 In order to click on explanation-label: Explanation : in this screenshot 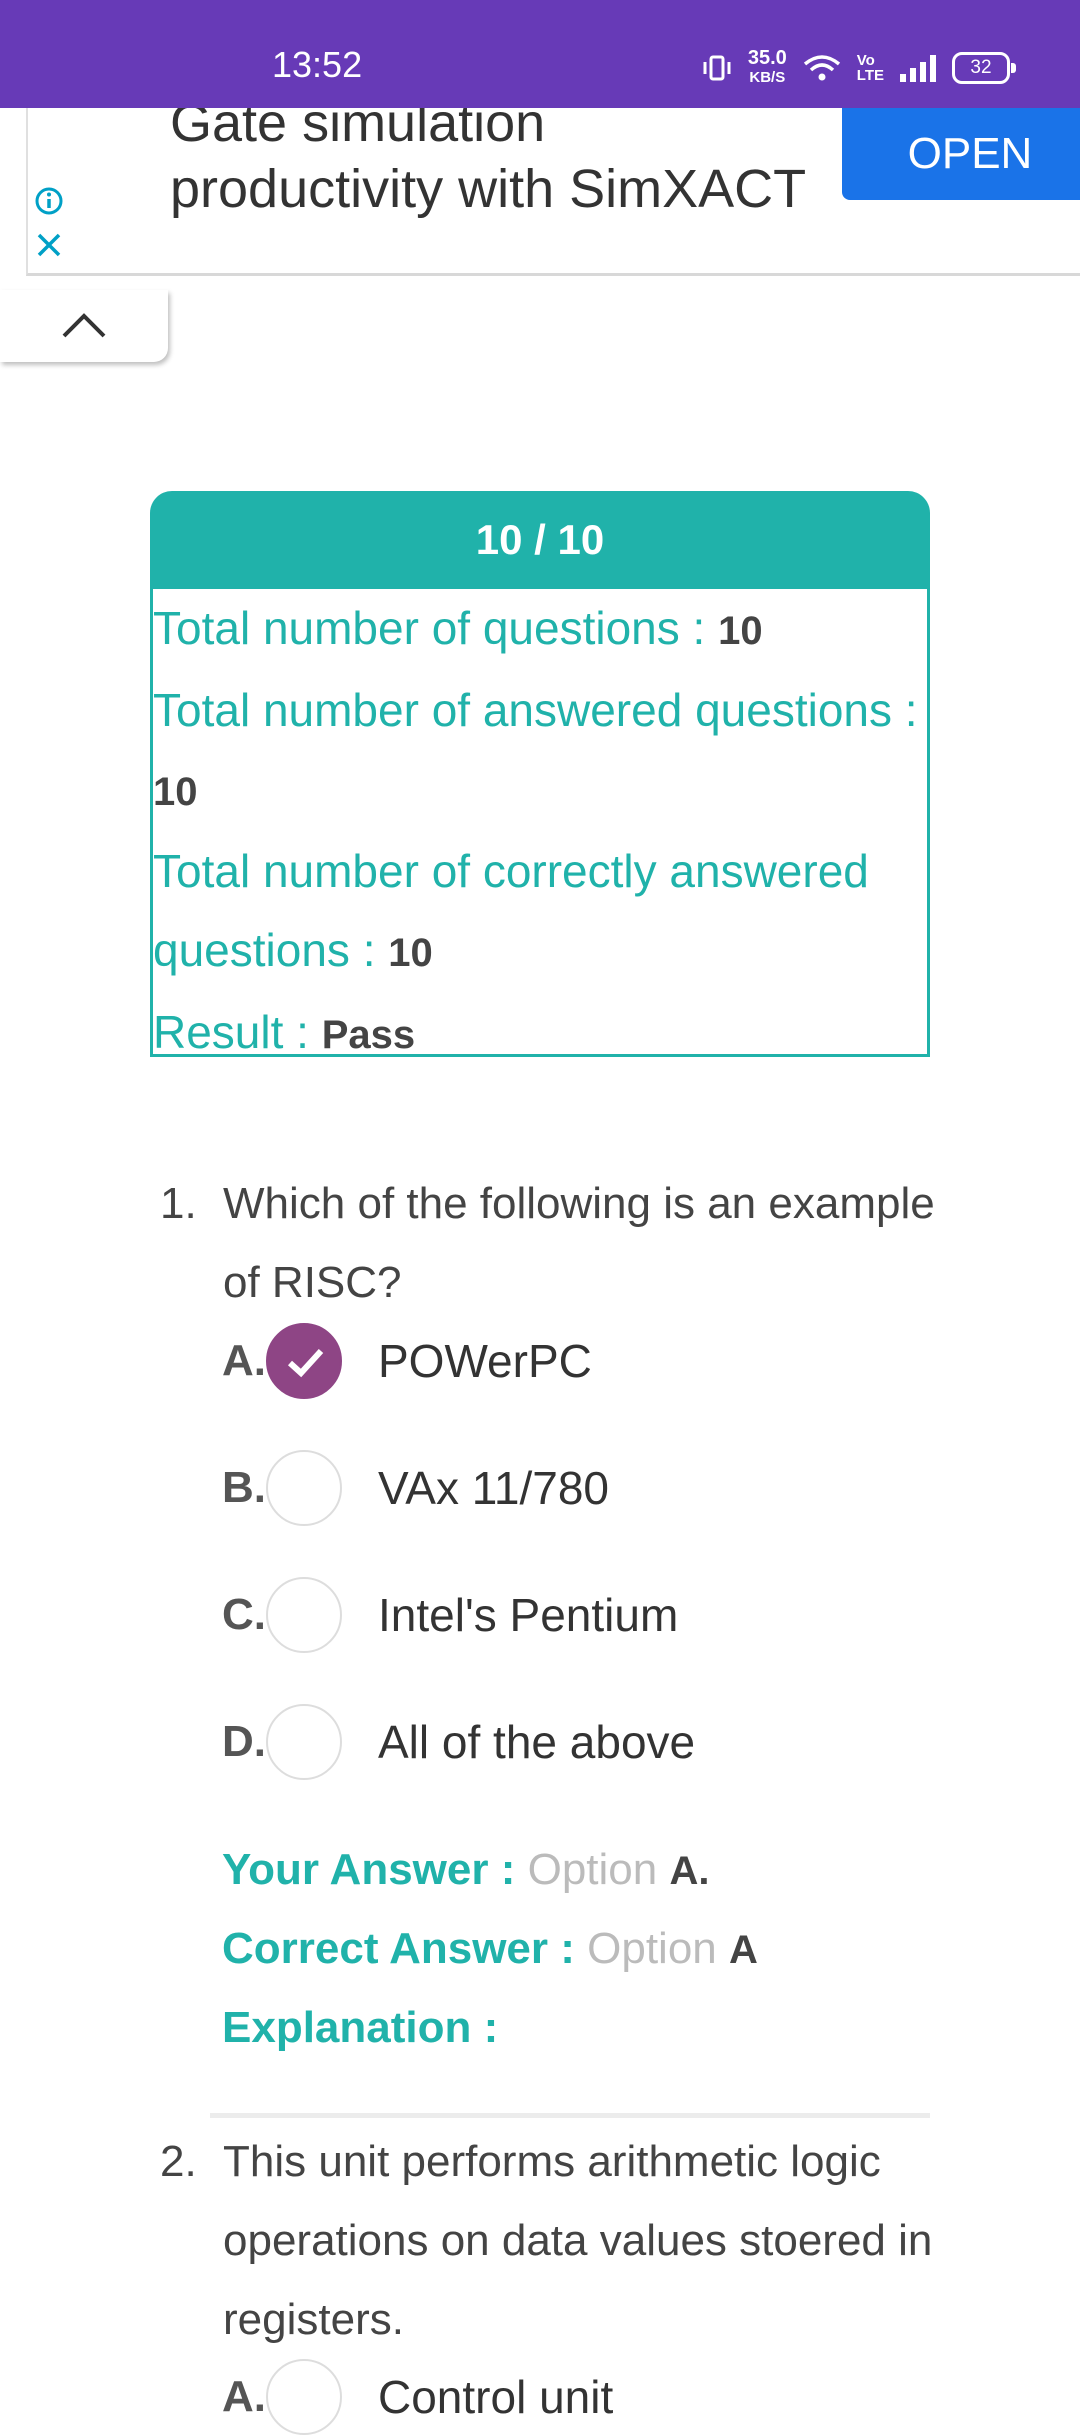, I will do `click(360, 2027)`.